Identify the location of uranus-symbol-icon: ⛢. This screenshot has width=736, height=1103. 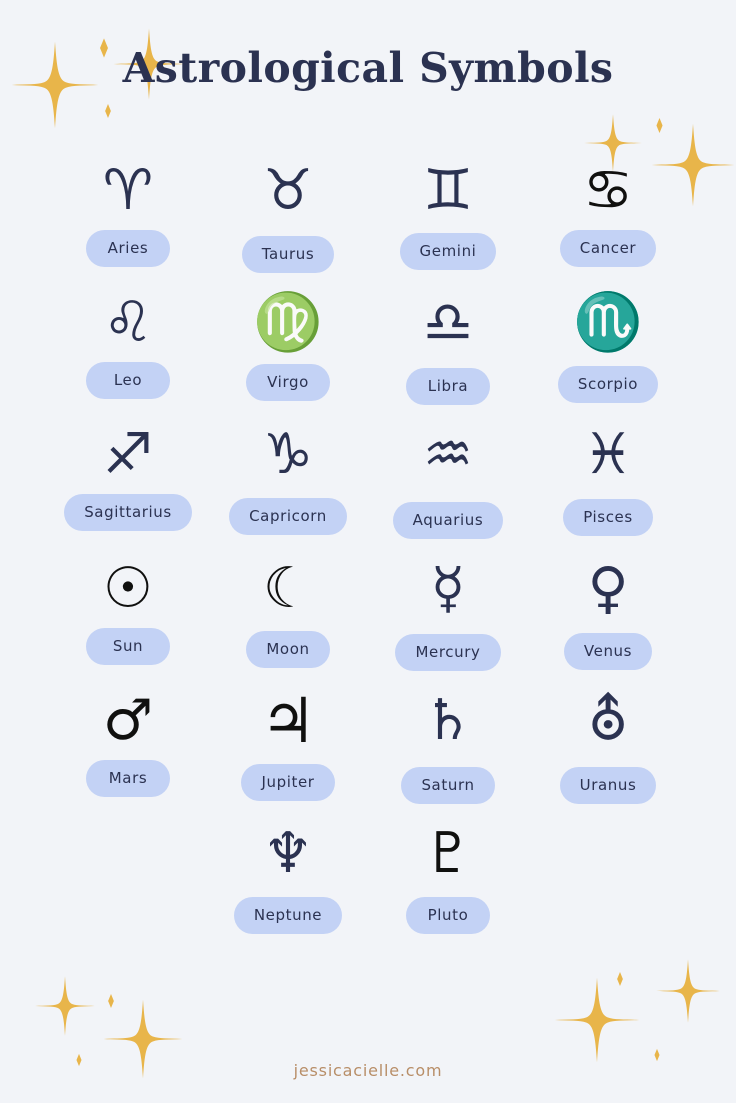
(608, 720).